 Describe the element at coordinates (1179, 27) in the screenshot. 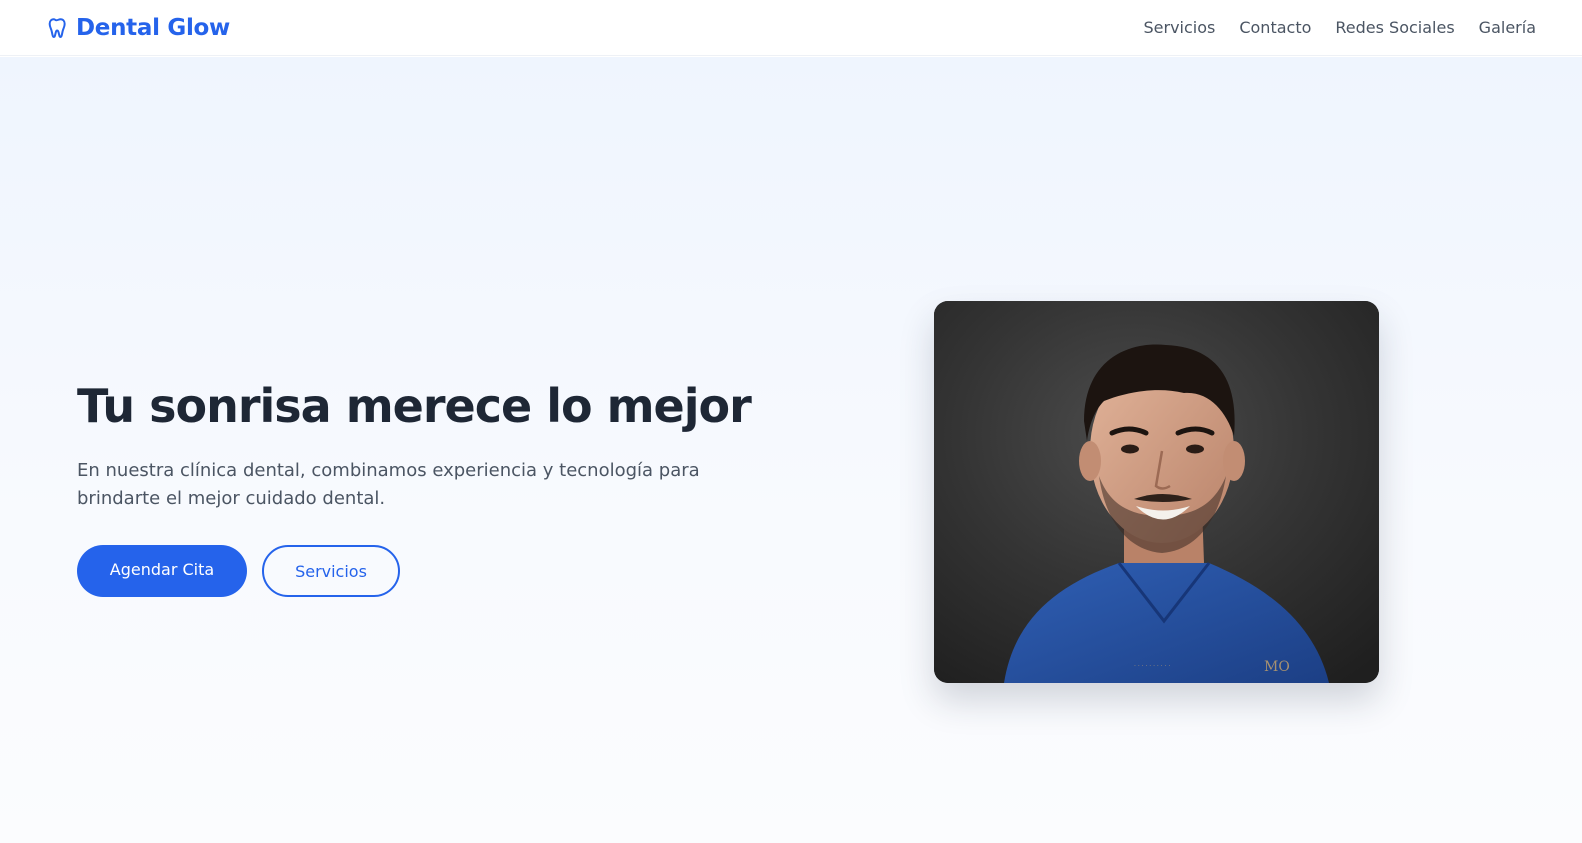

I see `nav-link-servicios: Servicios` at that location.